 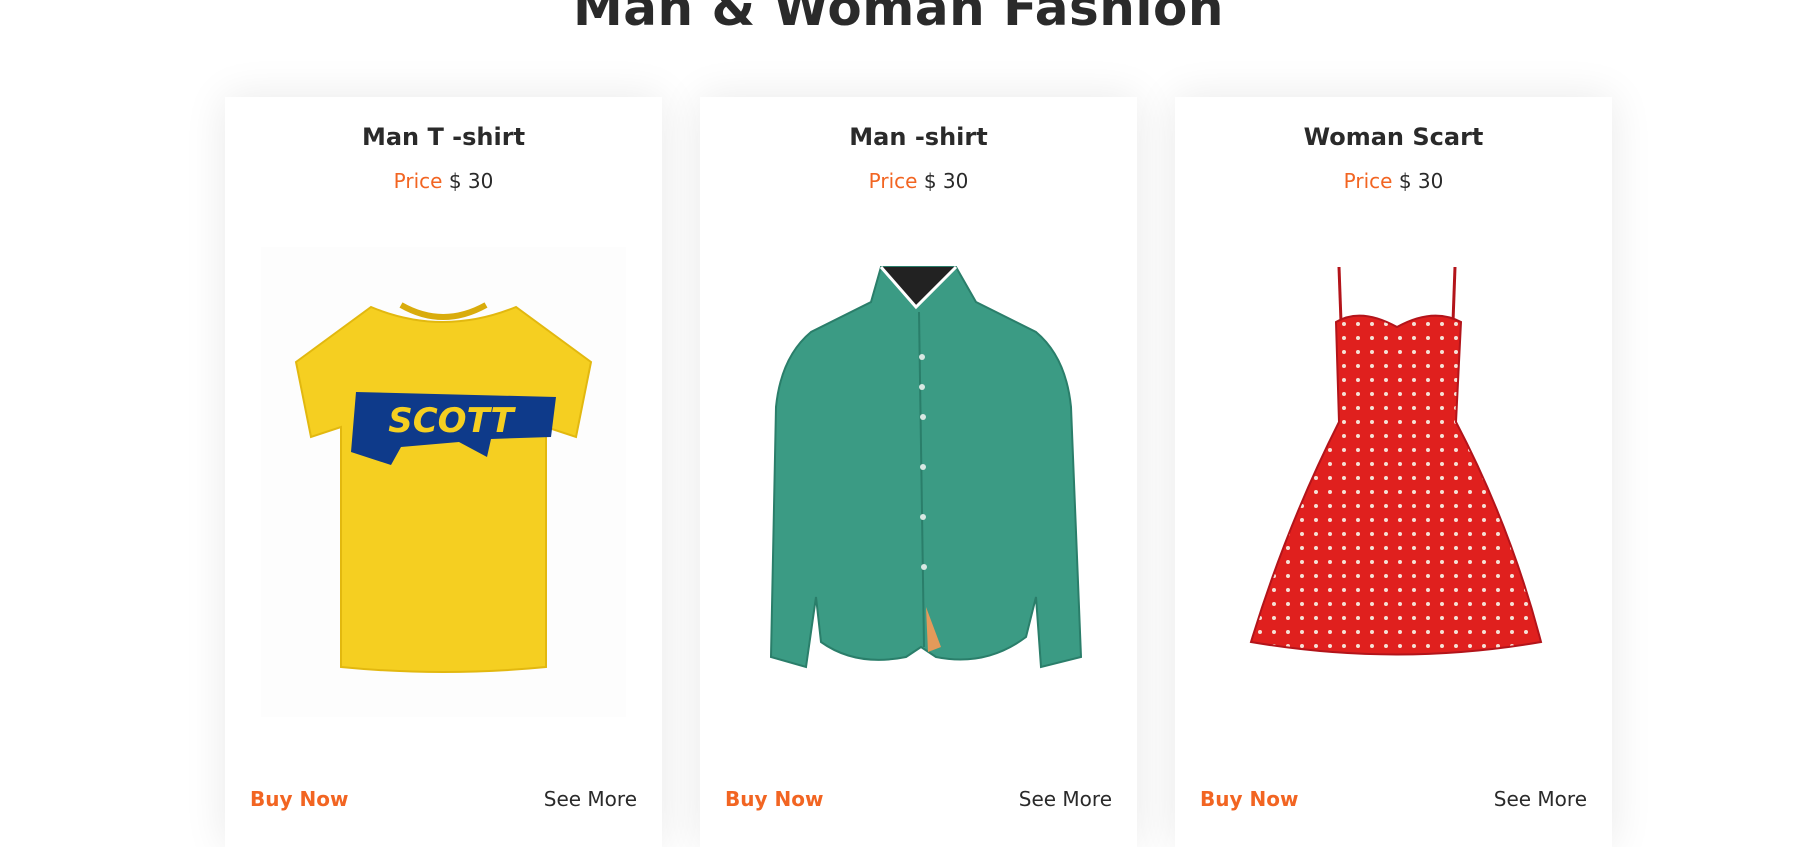 I want to click on svg-text: SCOTT, so click(x=452, y=421).